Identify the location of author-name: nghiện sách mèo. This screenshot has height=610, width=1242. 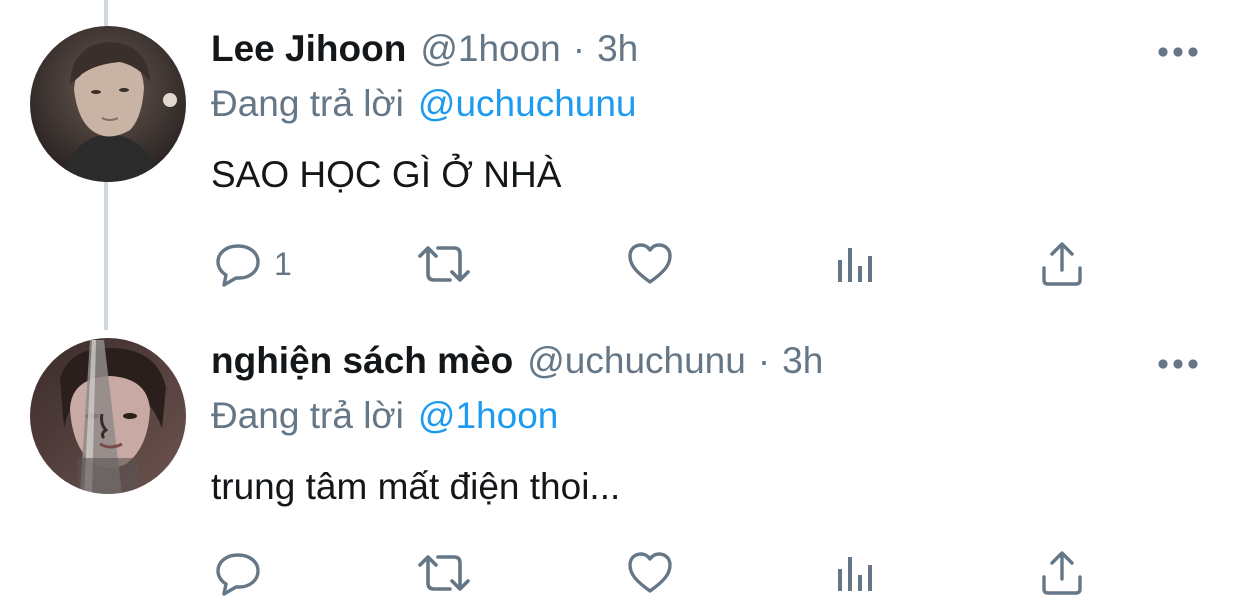
(362, 361).